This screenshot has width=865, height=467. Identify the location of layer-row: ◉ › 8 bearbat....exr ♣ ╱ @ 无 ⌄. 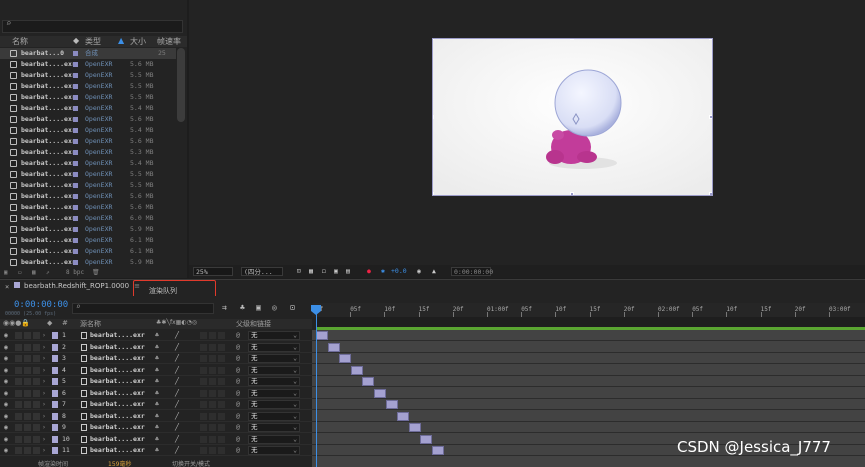
(156, 416).